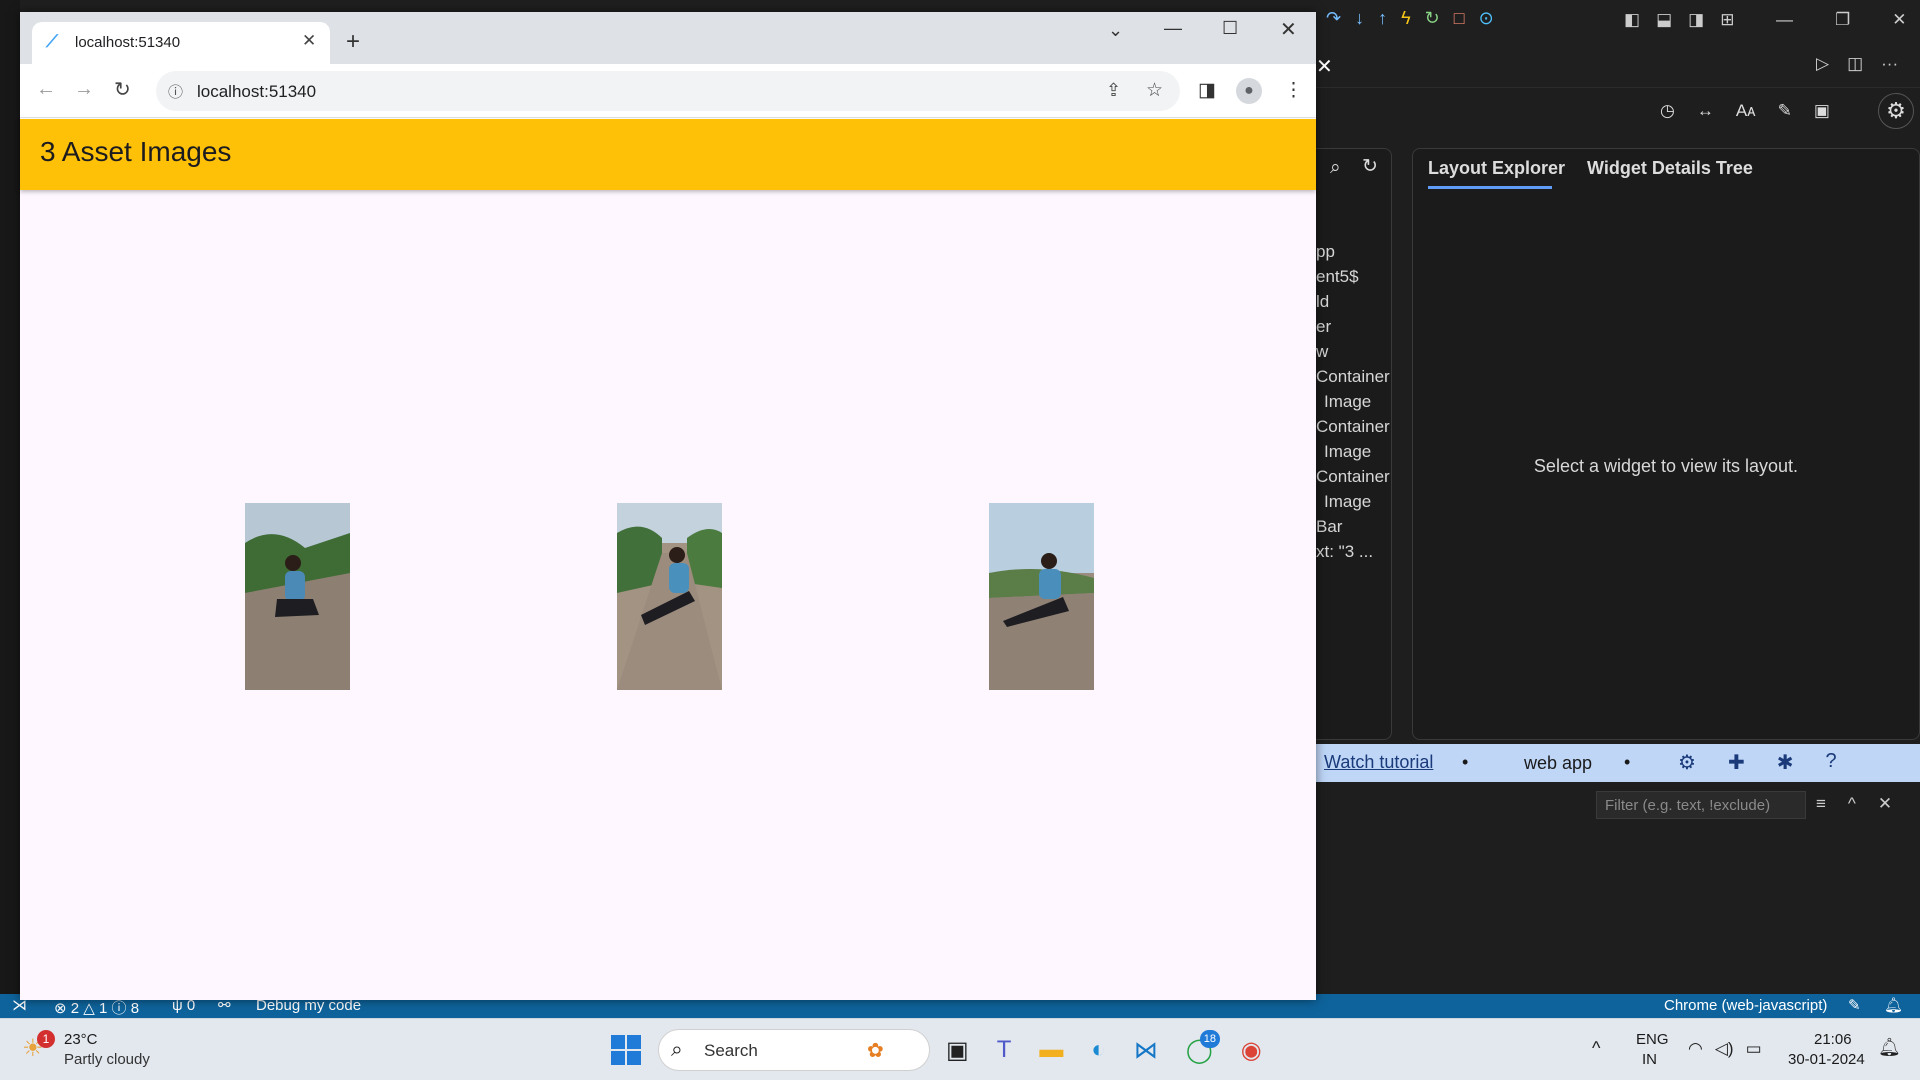 The width and height of the screenshot is (1920, 1080). What do you see at coordinates (122, 89) in the screenshot?
I see `reload-icon: ↻` at bounding box center [122, 89].